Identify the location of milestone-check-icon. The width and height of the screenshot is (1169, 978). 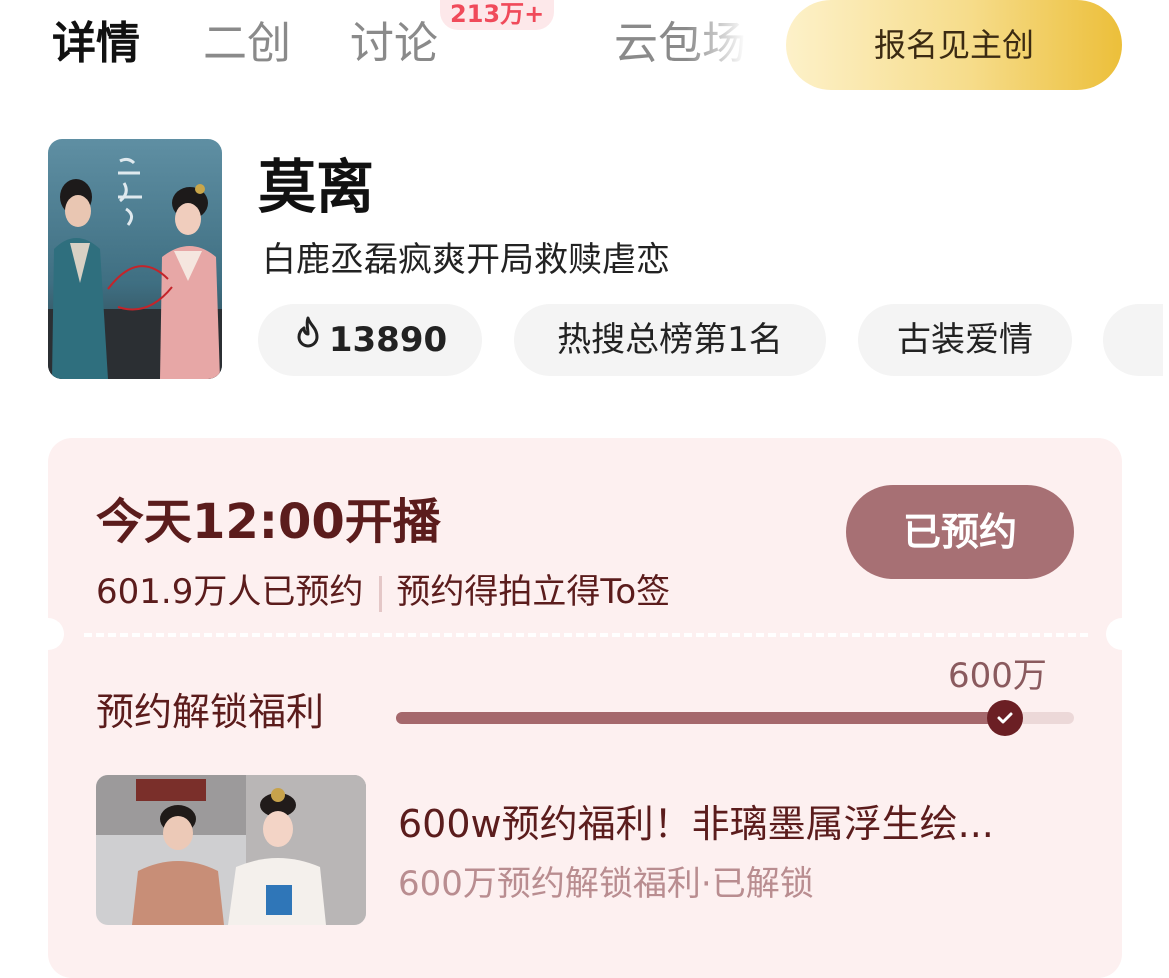
(1005, 718).